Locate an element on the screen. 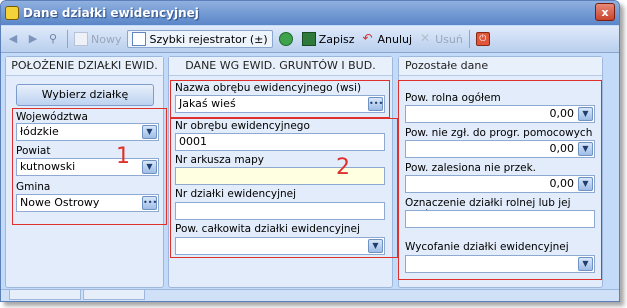  delete-button: ✕ Usuń is located at coordinates (440, 39).